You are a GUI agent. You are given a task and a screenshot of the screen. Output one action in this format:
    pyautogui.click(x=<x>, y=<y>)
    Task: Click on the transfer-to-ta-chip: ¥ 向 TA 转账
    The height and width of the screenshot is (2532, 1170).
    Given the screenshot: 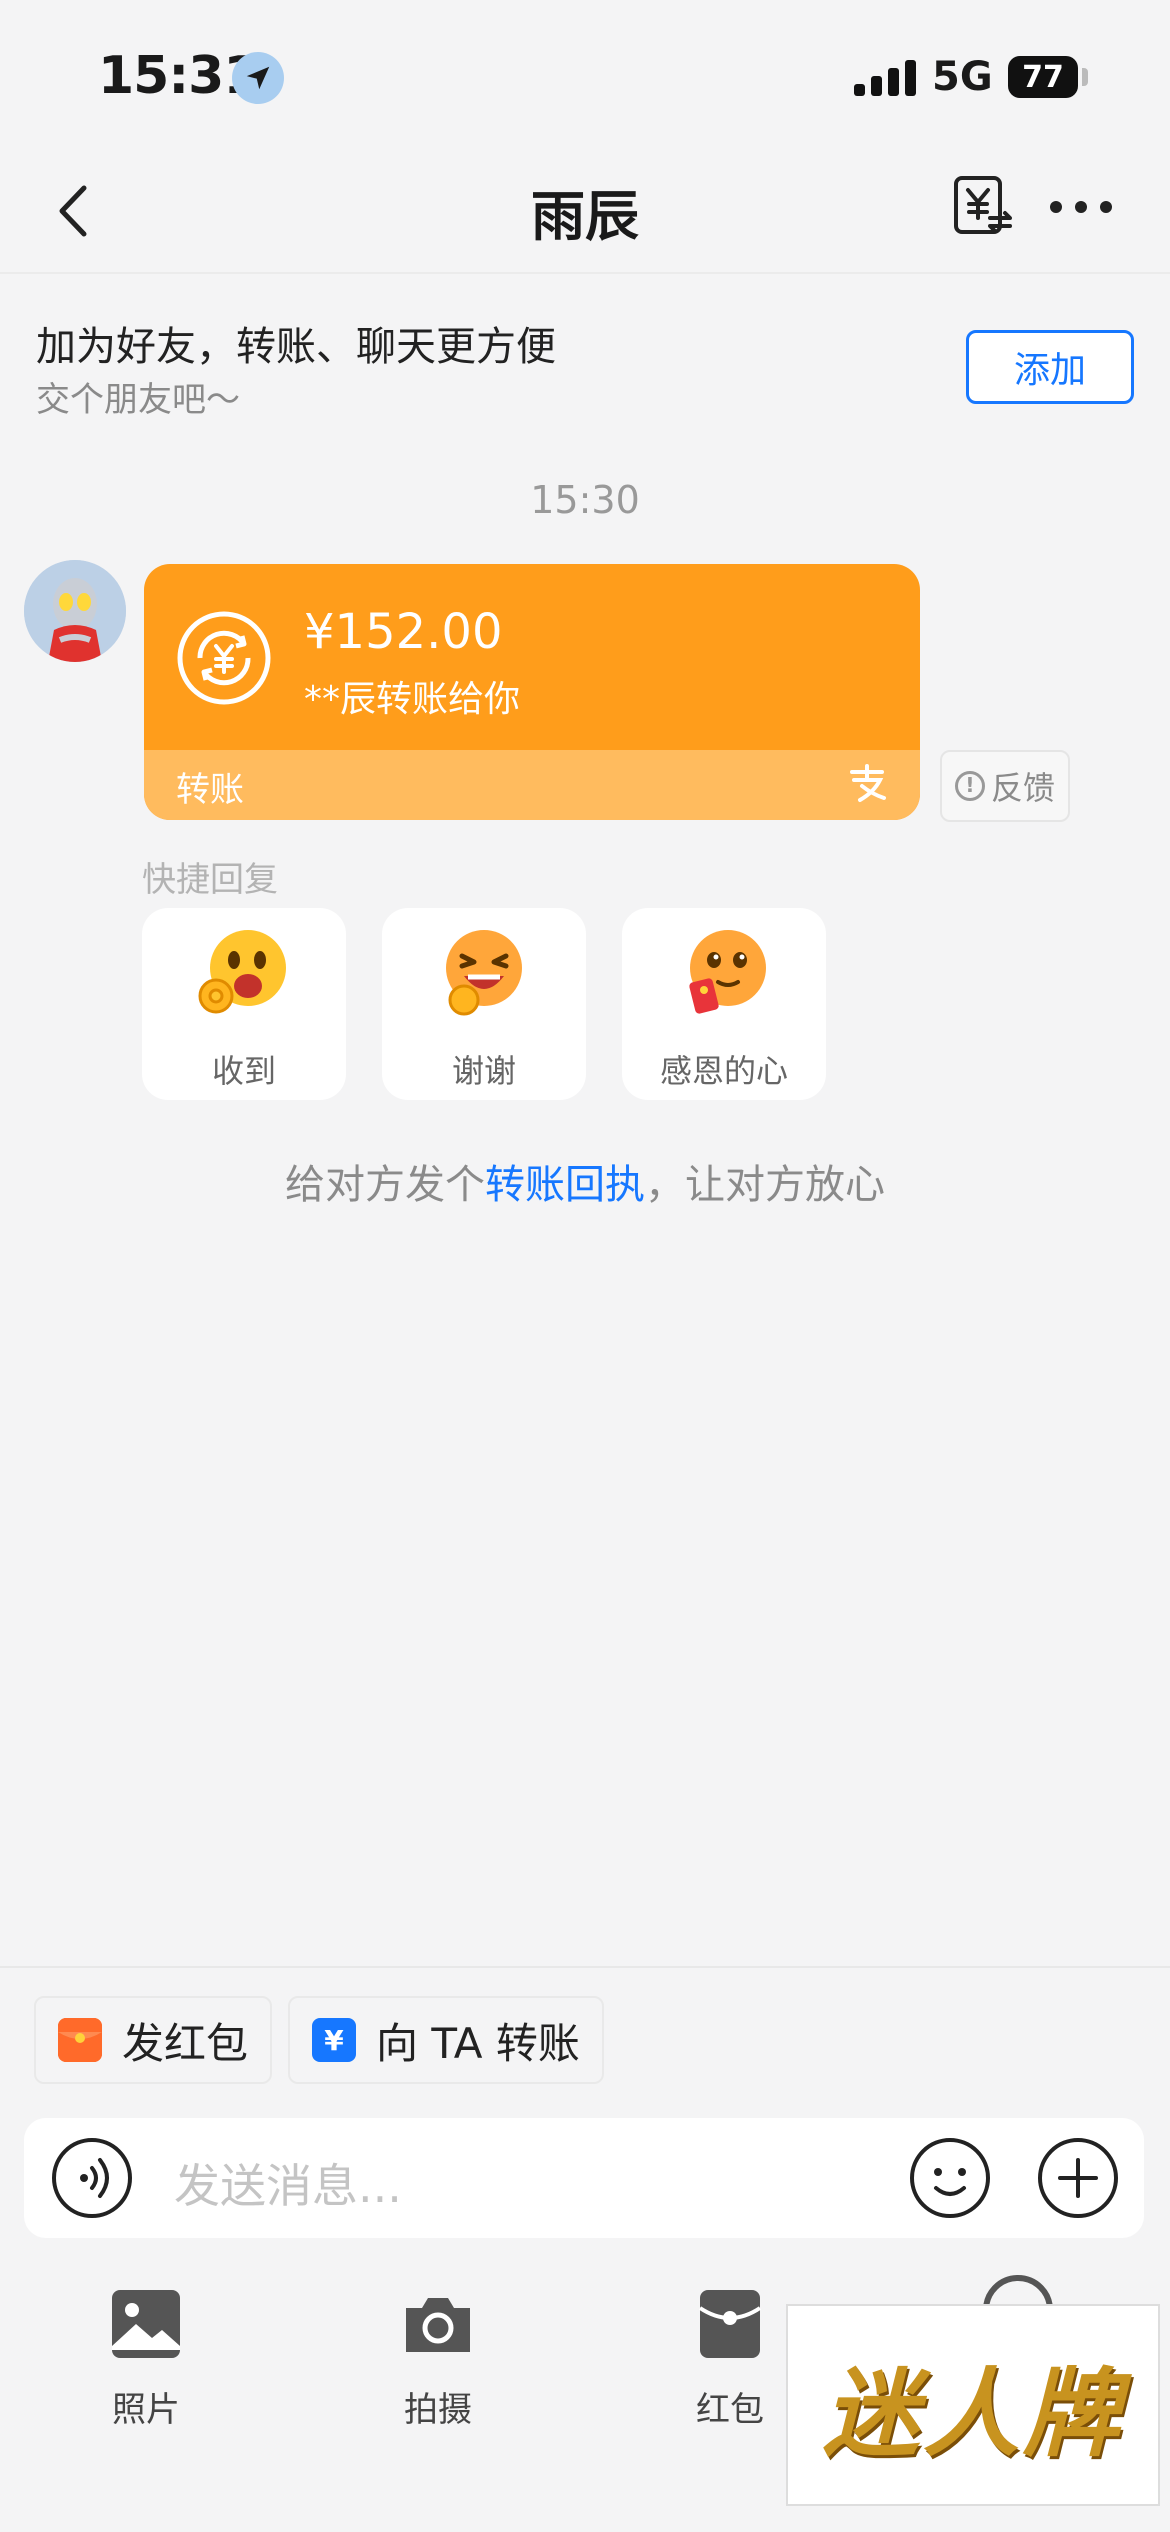 What is the action you would take?
    pyautogui.click(x=446, y=2040)
    